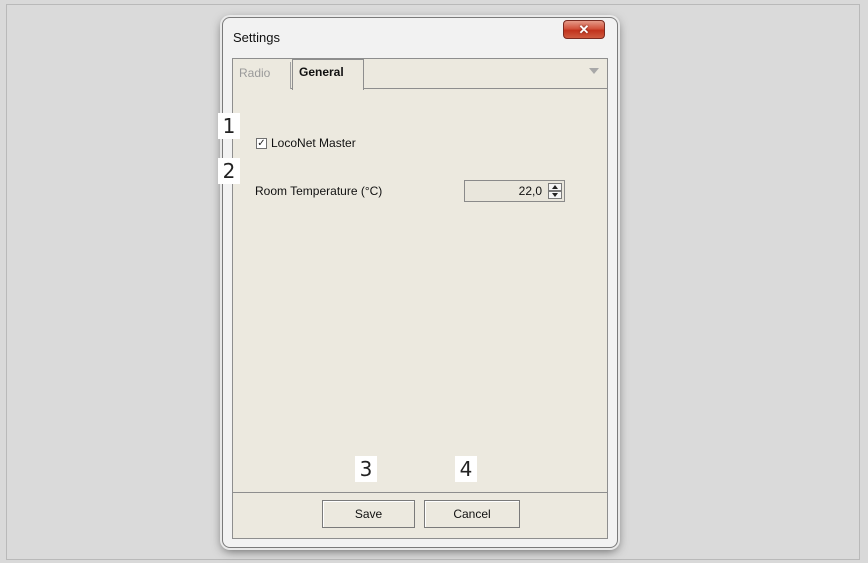 The image size is (868, 563). I want to click on callout-3: 3, so click(366, 469).